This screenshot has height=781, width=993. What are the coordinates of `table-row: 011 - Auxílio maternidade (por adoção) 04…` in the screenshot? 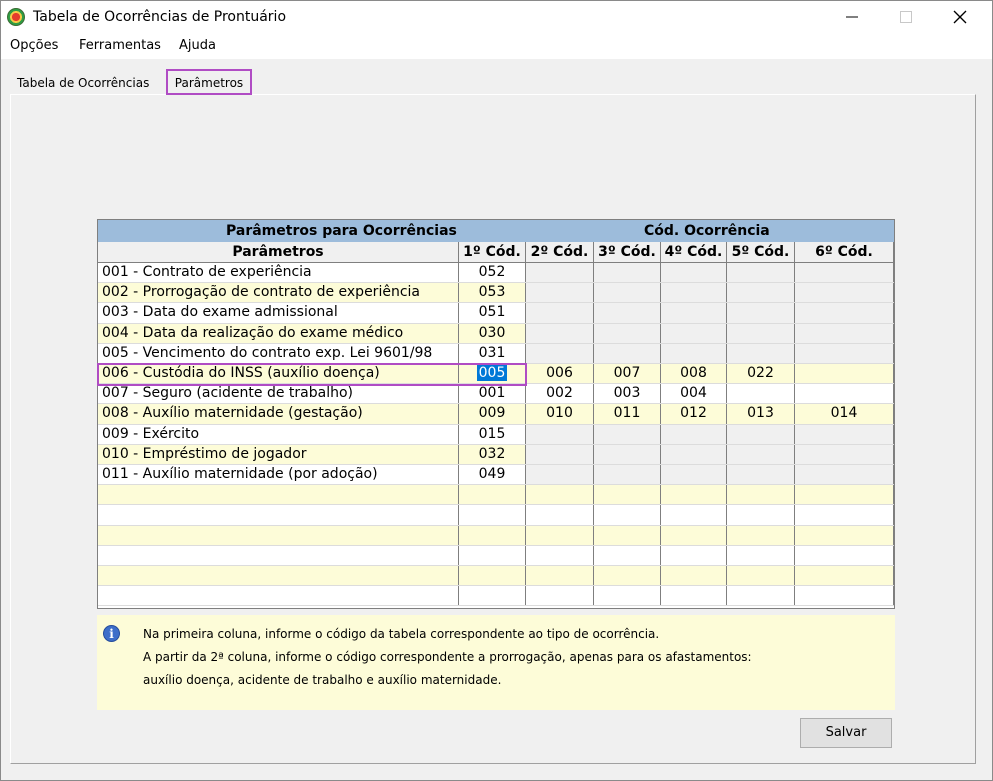 It's located at (496, 475).